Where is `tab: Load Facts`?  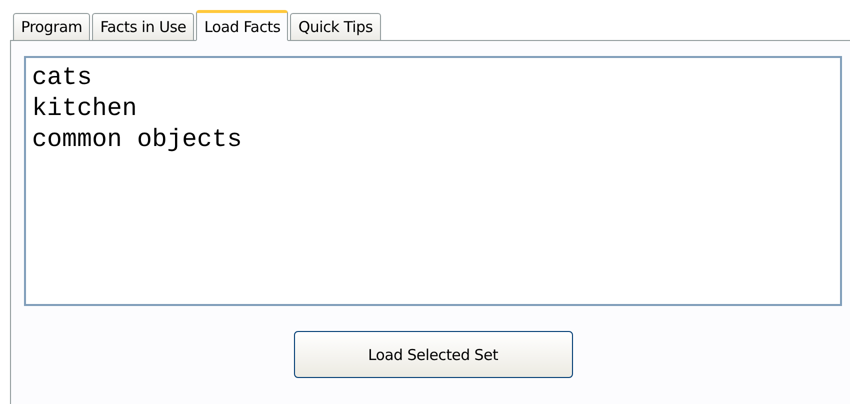 tab: Load Facts is located at coordinates (242, 25).